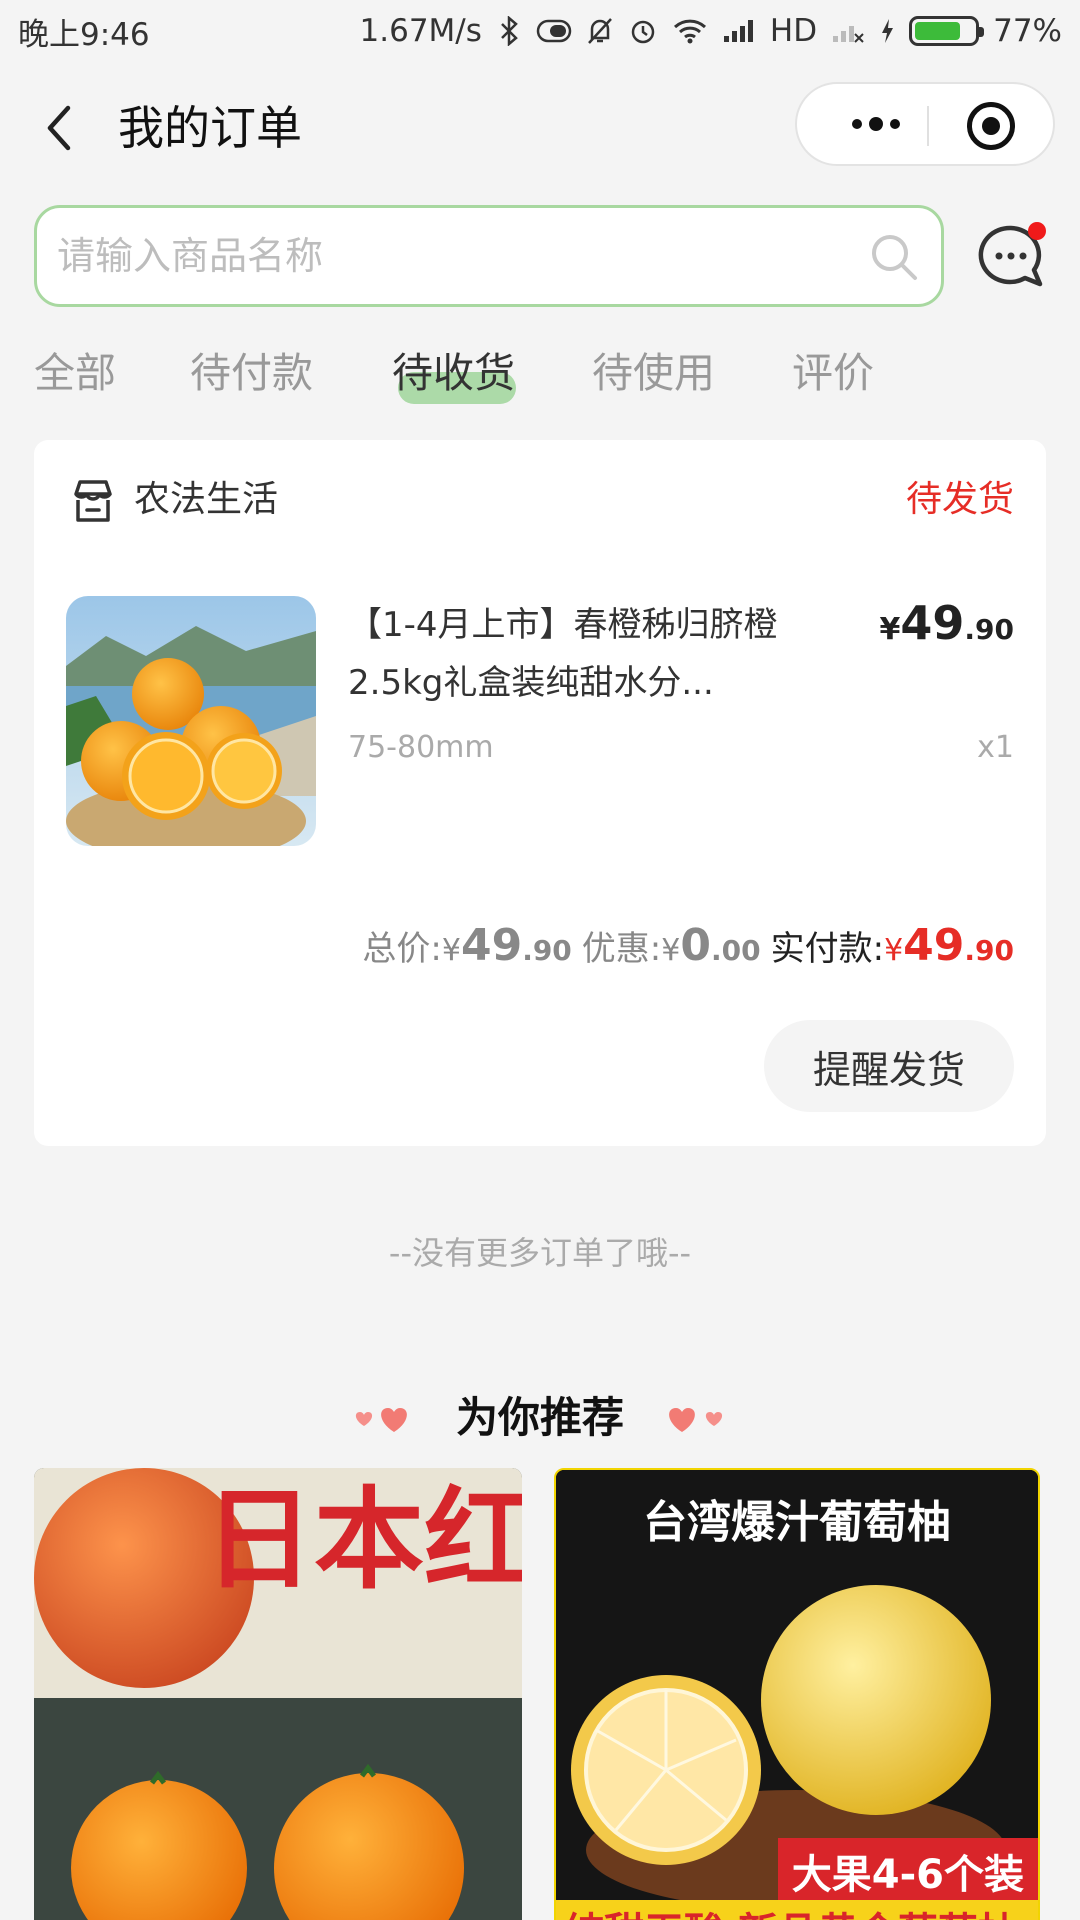 The height and width of the screenshot is (1920, 1080). Describe the element at coordinates (84, 34) in the screenshot. I see `status-time: 晚上9:46` at that location.